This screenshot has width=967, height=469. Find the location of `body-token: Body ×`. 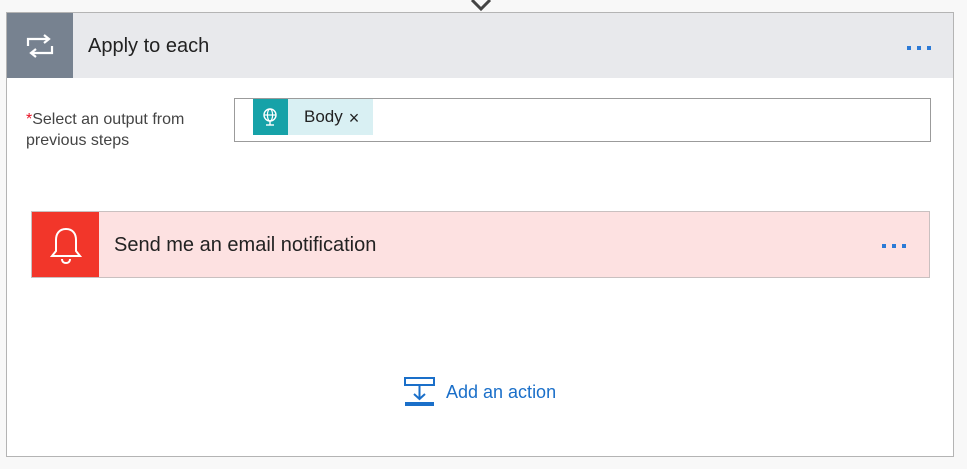

body-token: Body × is located at coordinates (313, 117).